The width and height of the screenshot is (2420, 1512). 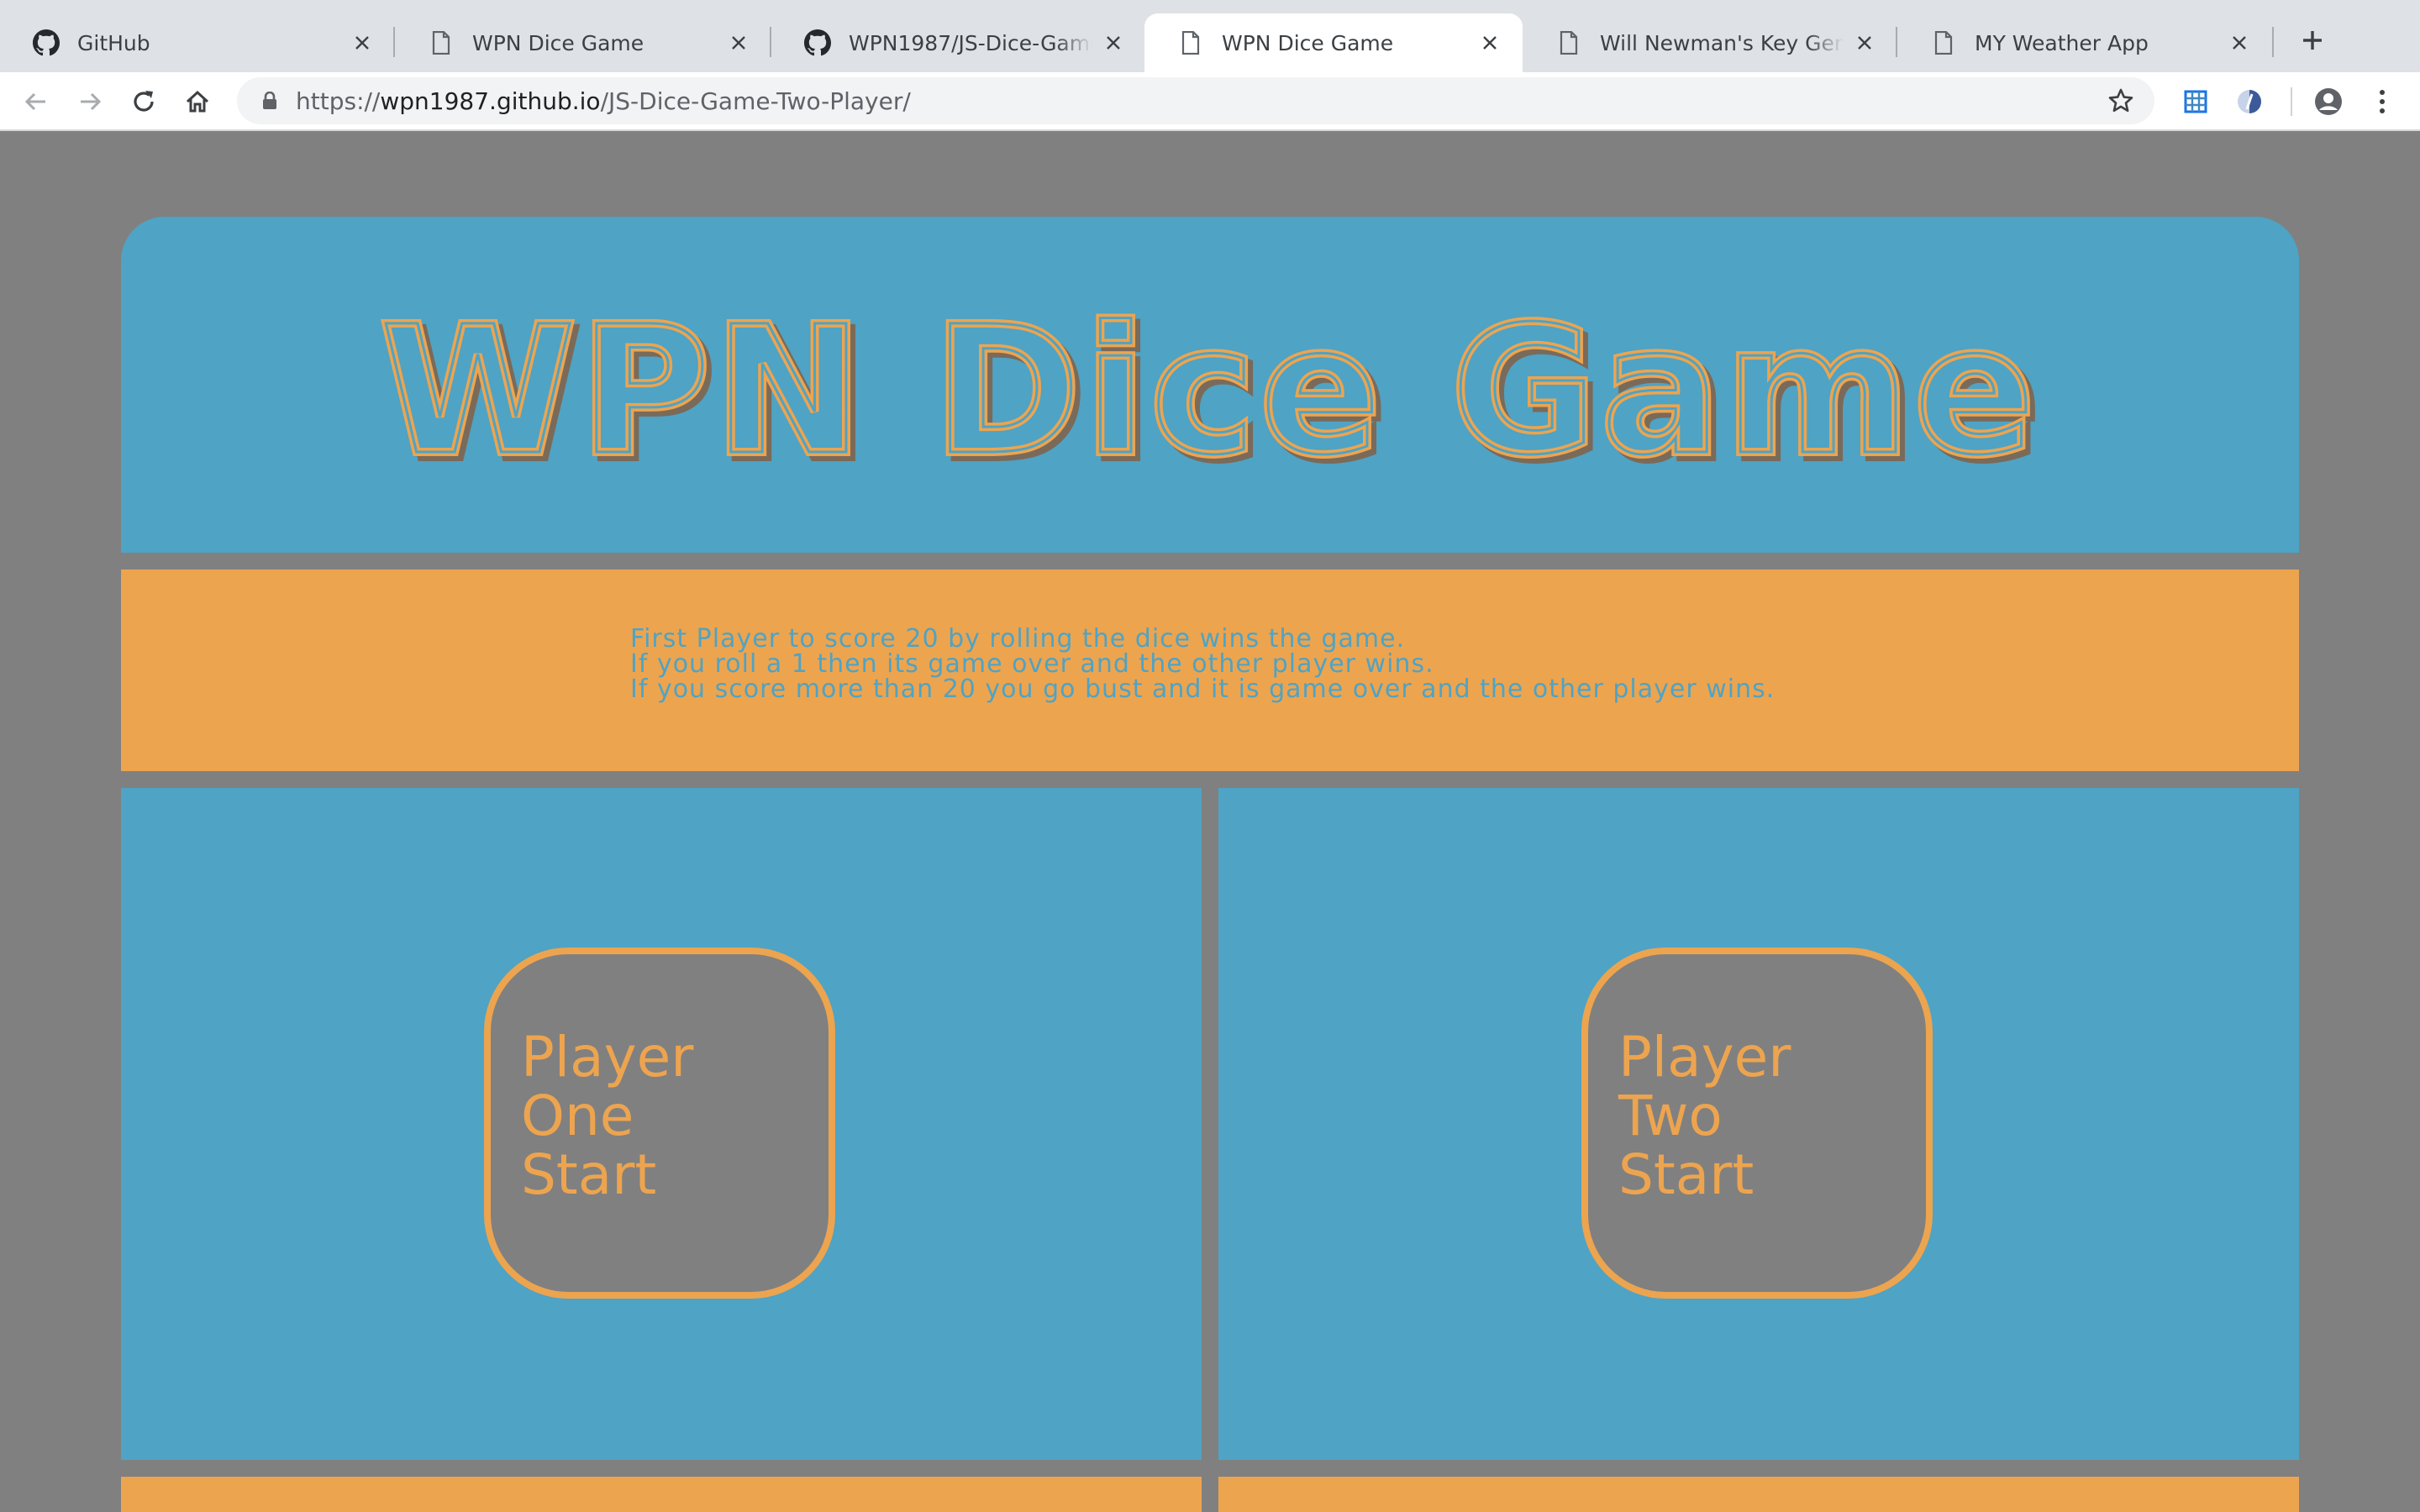 I want to click on tab-github-repo: WPN1987/JS-Dice-Game-Two-Player, so click(x=959, y=42).